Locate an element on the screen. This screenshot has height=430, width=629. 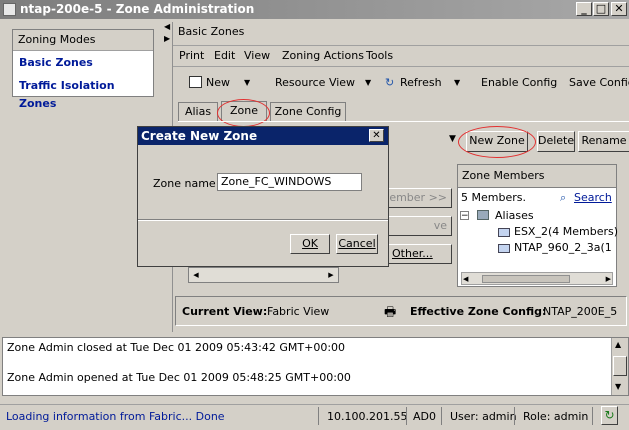
current-view-value: Fabric View is located at coordinates (298, 311).